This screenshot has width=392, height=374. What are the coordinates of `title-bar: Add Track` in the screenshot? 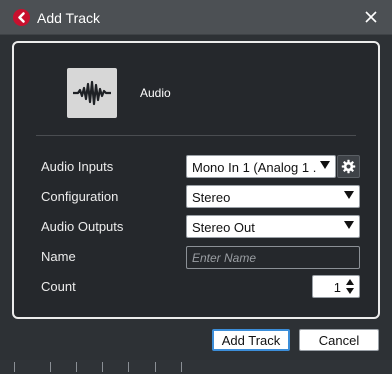 It's located at (196, 17).